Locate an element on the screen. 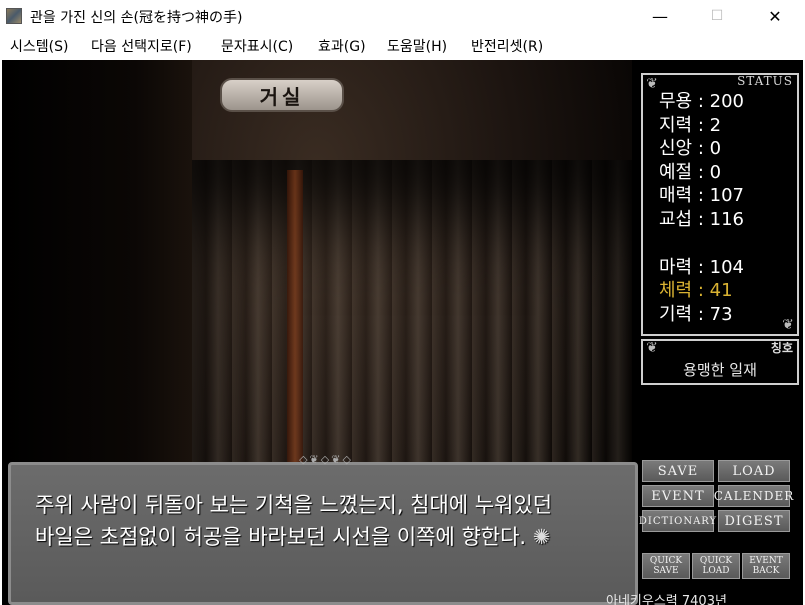 This screenshot has height=605, width=805. ornament-icon: ◇❦◇❦◇ is located at coordinates (326, 459).